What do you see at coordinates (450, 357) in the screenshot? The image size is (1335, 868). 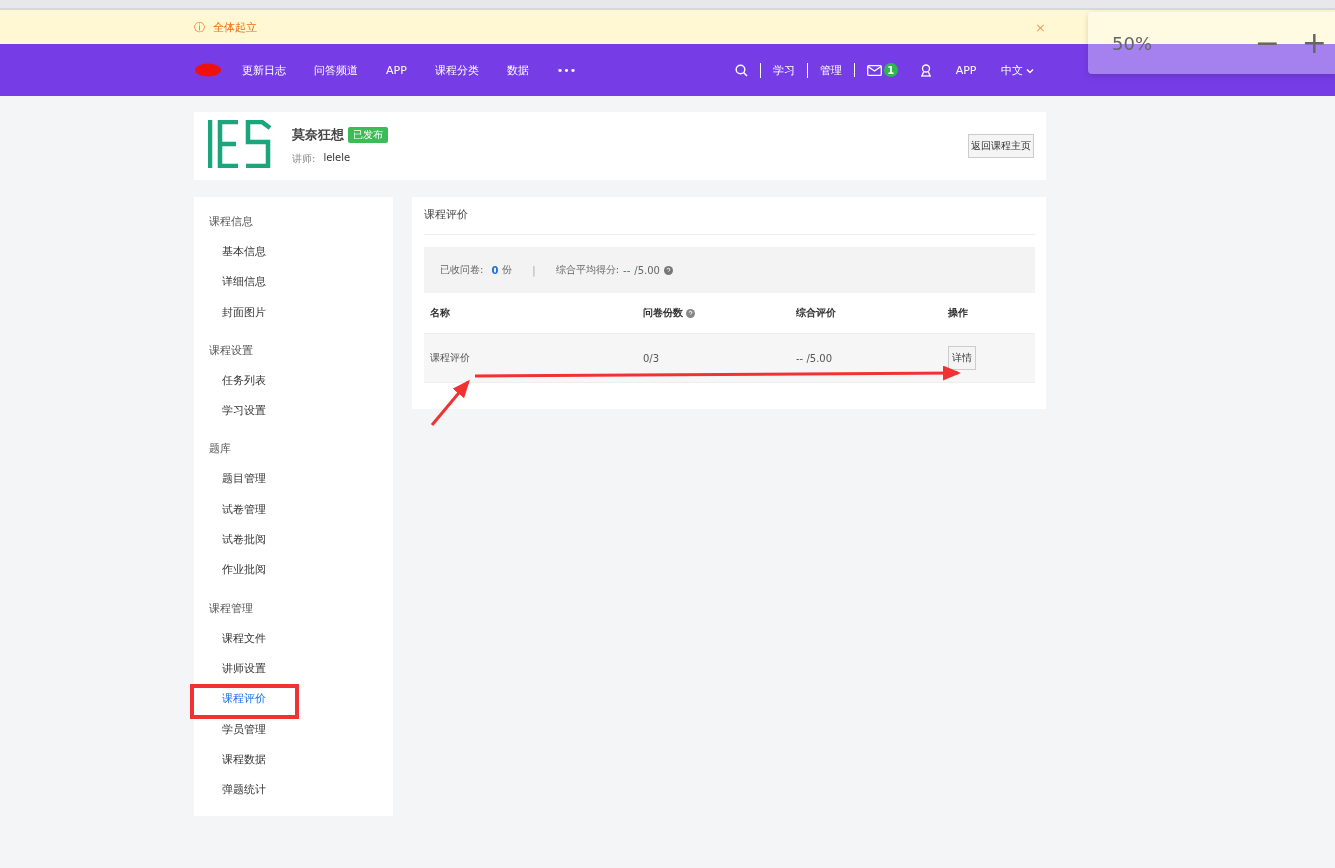 I see `table-cell: 课程评价` at bounding box center [450, 357].